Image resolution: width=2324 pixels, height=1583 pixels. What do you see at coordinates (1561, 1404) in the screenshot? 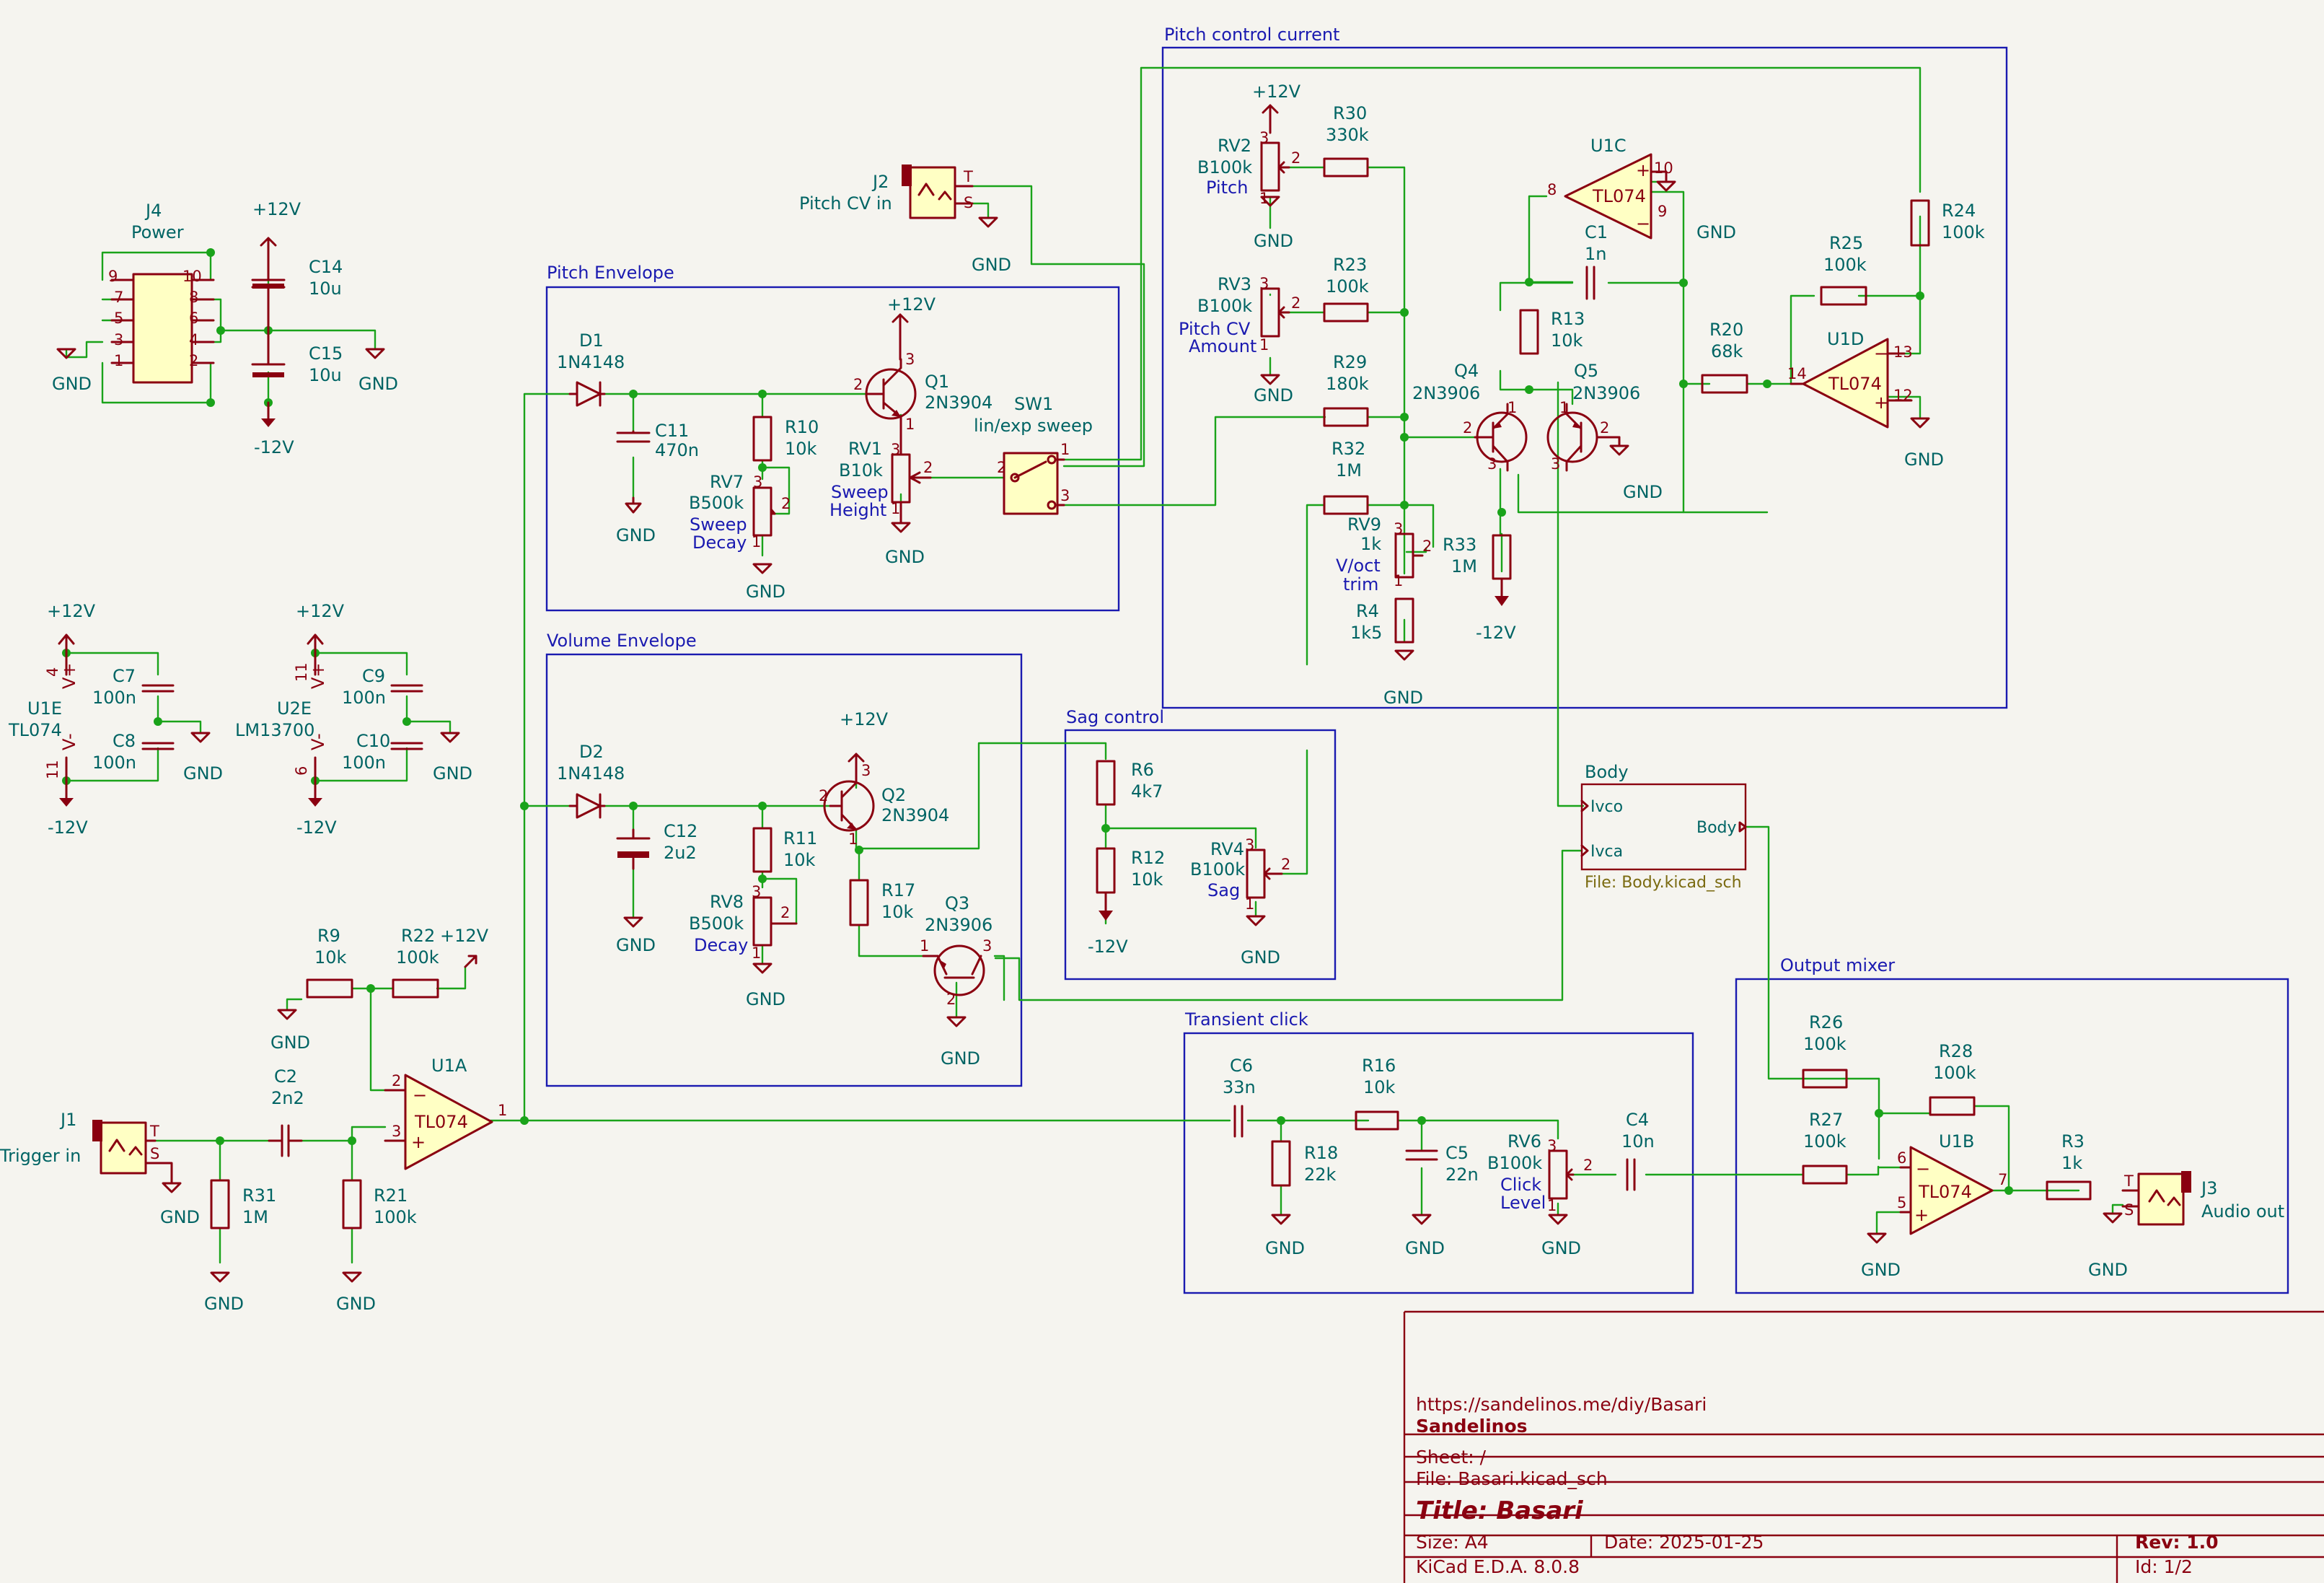
I see `title-url: https://sandelinos.me/diy/Basari` at bounding box center [1561, 1404].